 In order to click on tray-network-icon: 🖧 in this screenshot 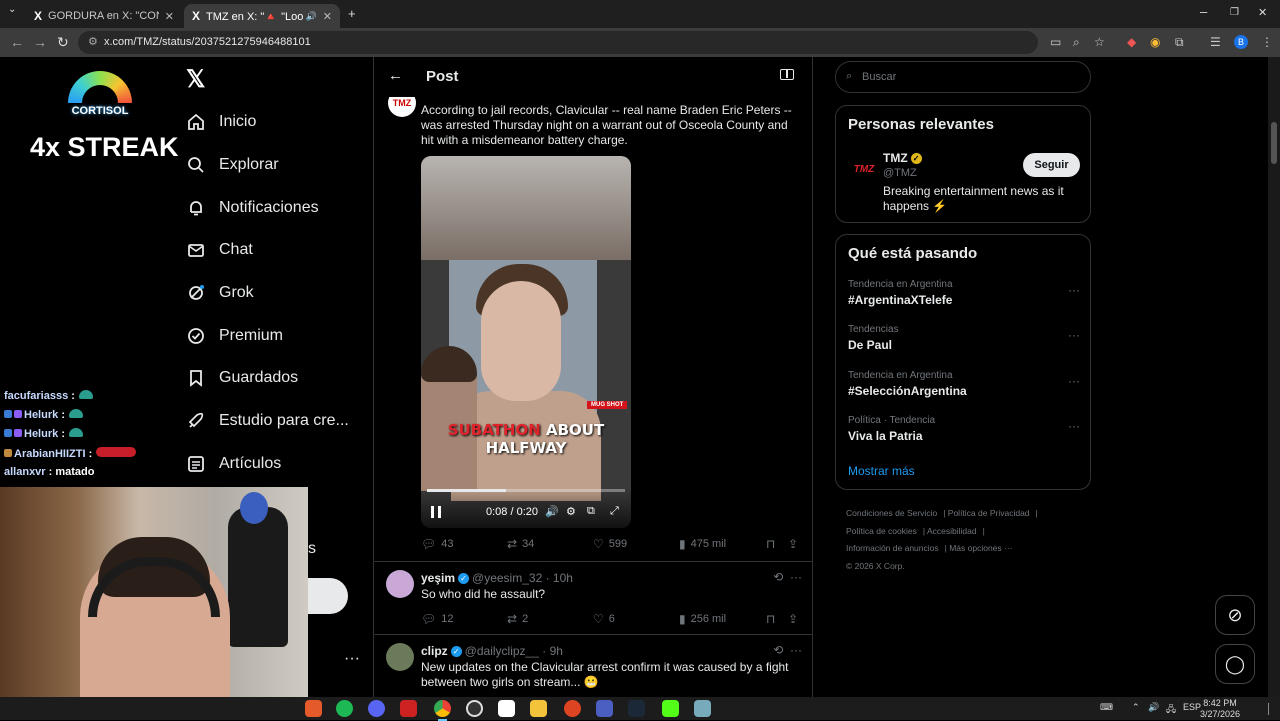, I will do `click(1171, 710)`.